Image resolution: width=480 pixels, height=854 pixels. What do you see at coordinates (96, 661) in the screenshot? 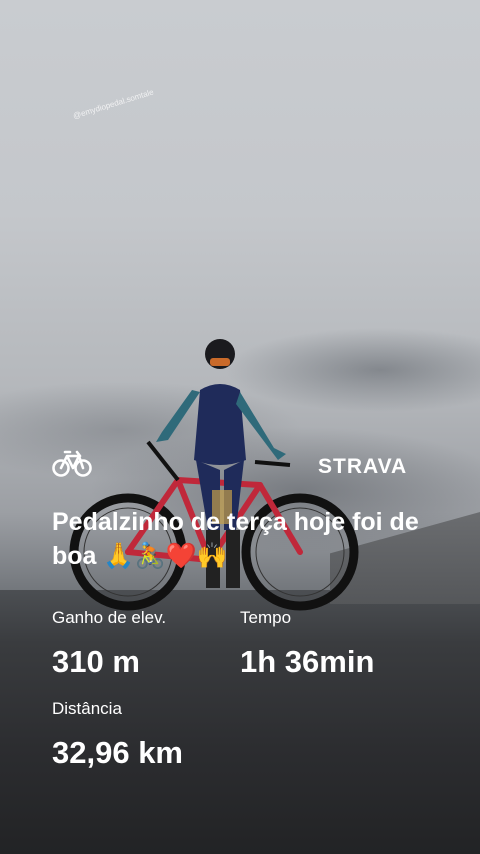
I see `elevation-value: 310 m` at bounding box center [96, 661].